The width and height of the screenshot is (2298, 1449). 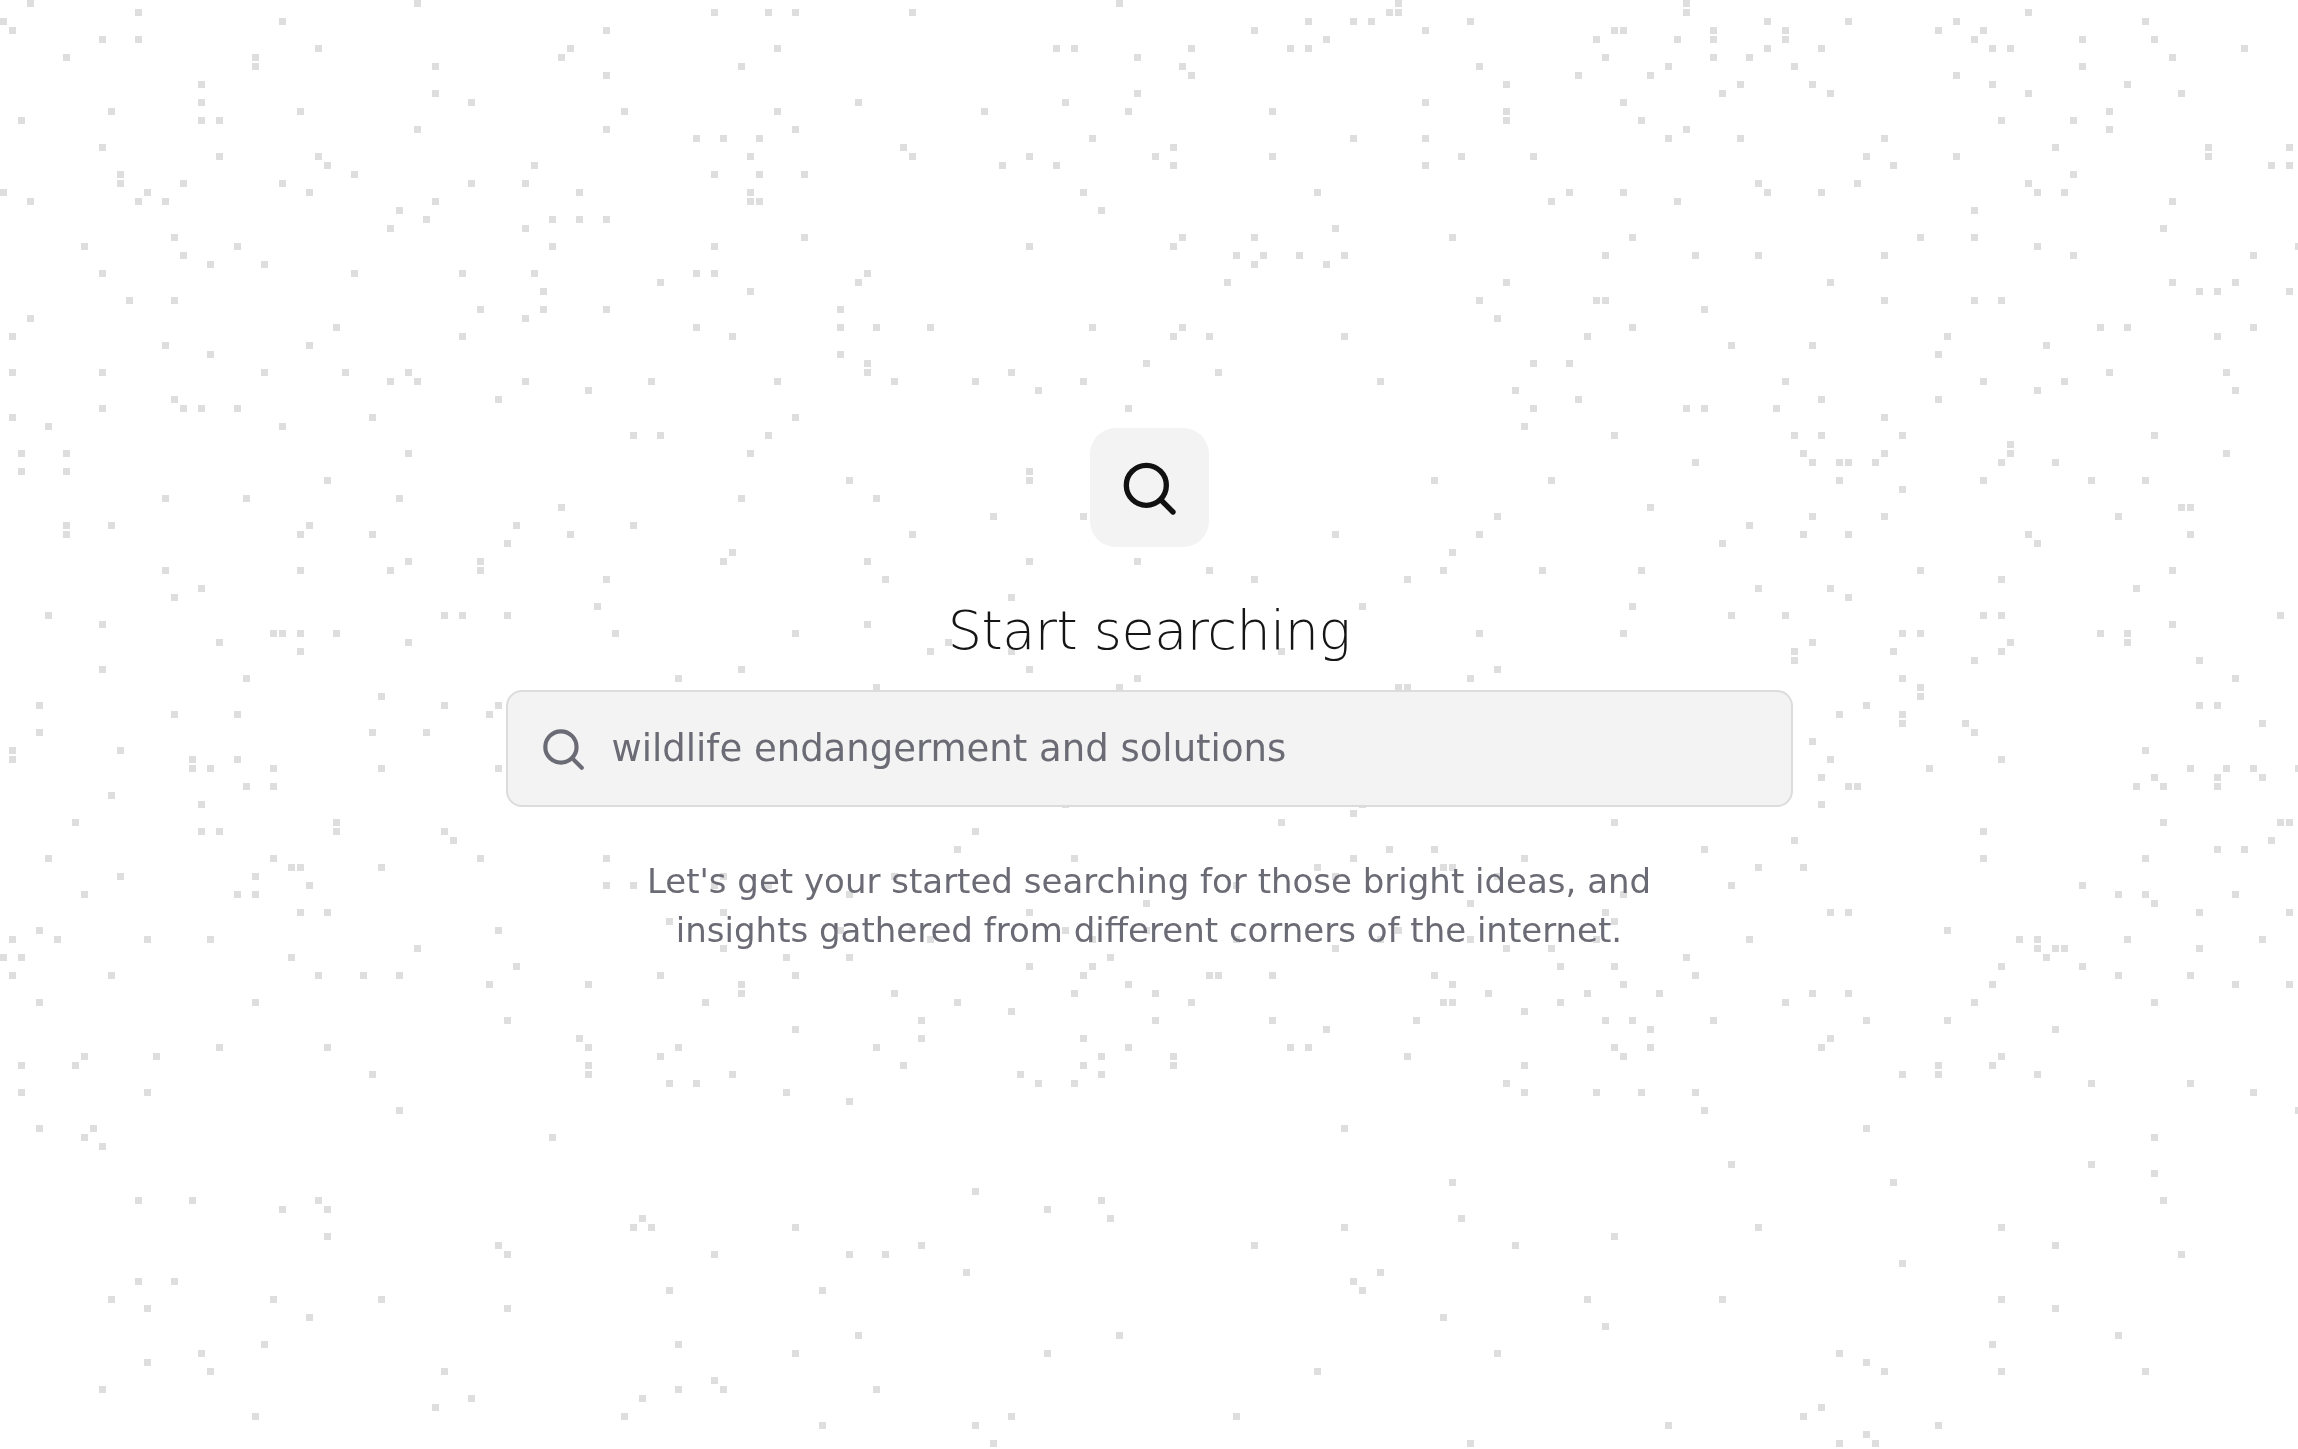 I want to click on description-text: Let's get your started searching for those bright ideas, and insights gathered from different corners of the internet., so click(x=1149, y=906).